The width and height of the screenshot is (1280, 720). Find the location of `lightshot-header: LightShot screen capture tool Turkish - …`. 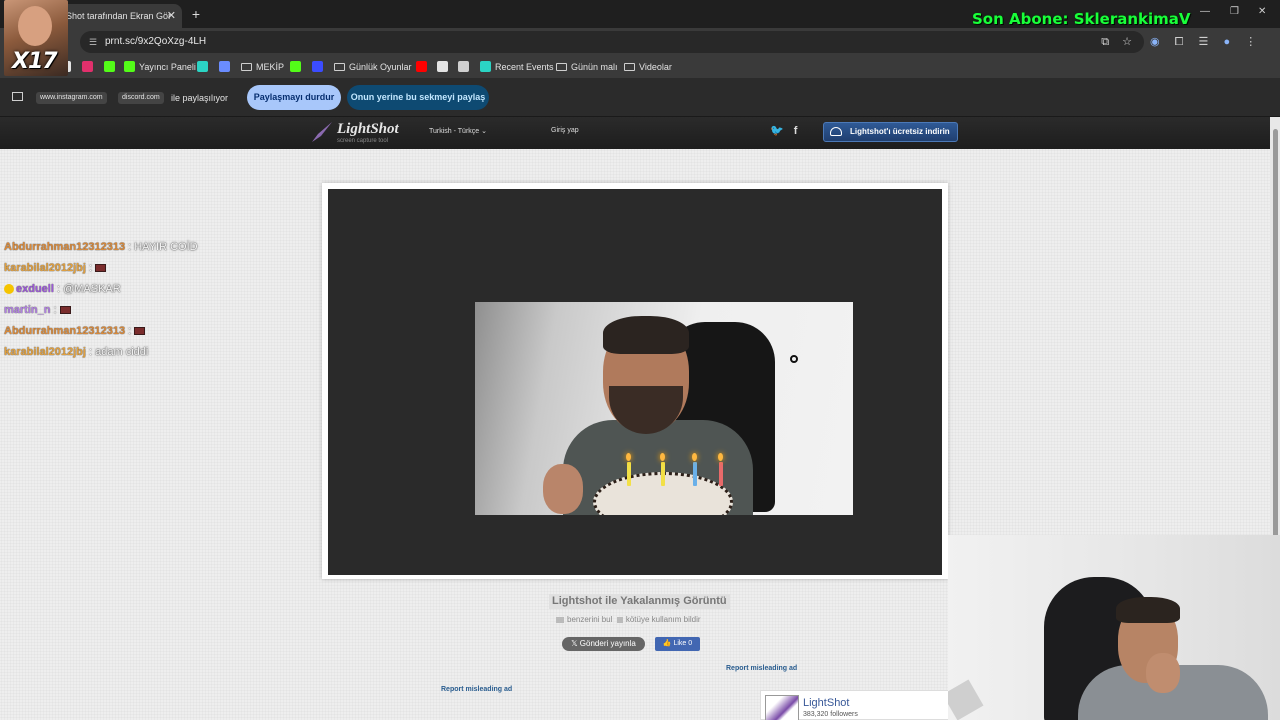

lightshot-header: LightShot screen capture tool Turkish - … is located at coordinates (640, 133).